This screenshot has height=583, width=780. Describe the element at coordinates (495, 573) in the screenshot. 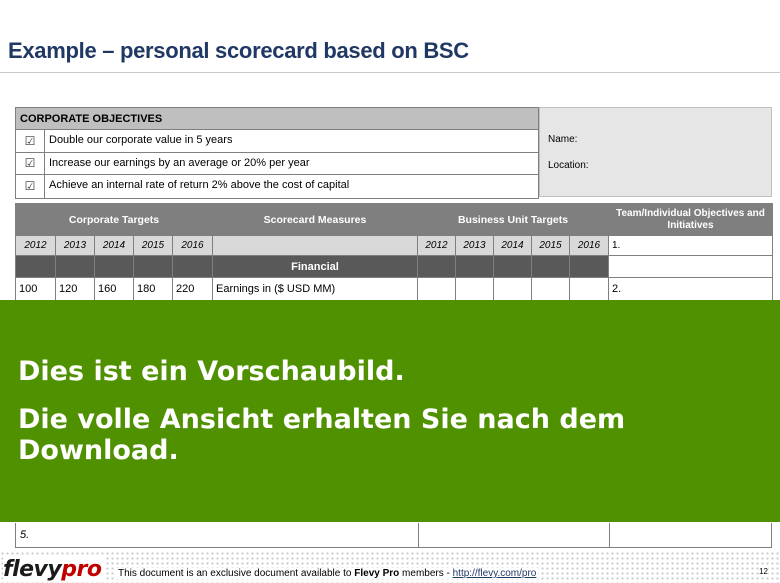

I see `flevy-pro-link: http://flevy.com/pro` at that location.